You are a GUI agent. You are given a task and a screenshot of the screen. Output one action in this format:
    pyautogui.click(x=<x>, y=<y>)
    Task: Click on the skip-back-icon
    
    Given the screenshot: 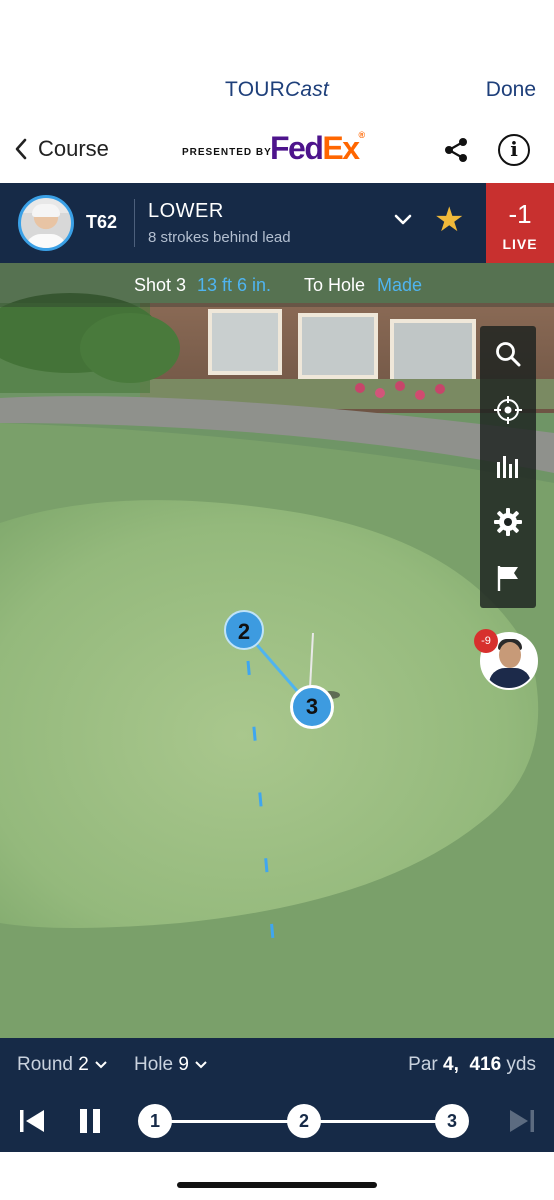 What is the action you would take?
    pyautogui.click(x=32, y=1121)
    